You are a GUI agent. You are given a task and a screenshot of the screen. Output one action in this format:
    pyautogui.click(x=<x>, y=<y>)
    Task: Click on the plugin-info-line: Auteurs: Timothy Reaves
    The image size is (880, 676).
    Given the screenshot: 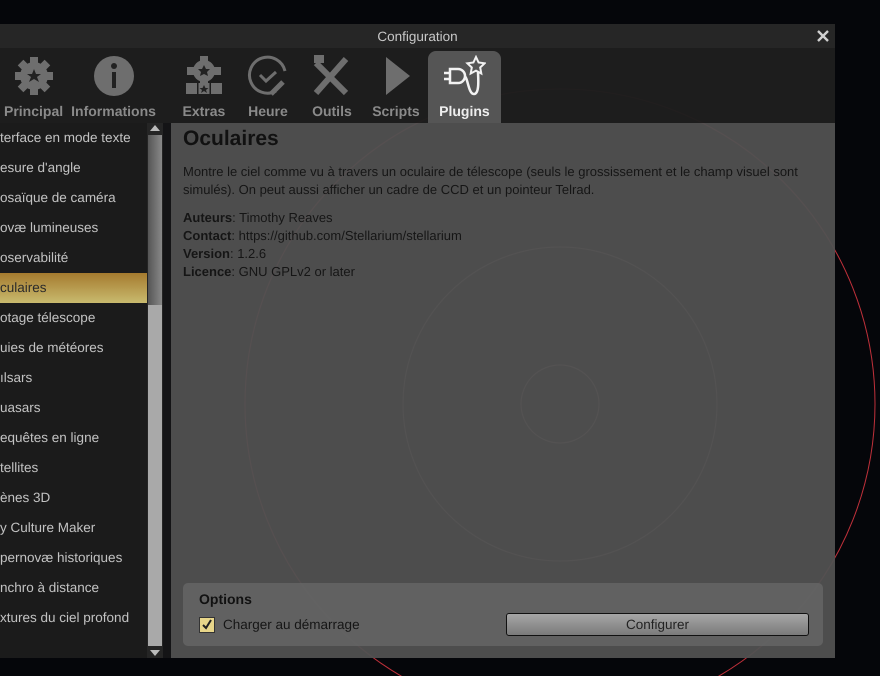 What is the action you would take?
    pyautogui.click(x=258, y=218)
    